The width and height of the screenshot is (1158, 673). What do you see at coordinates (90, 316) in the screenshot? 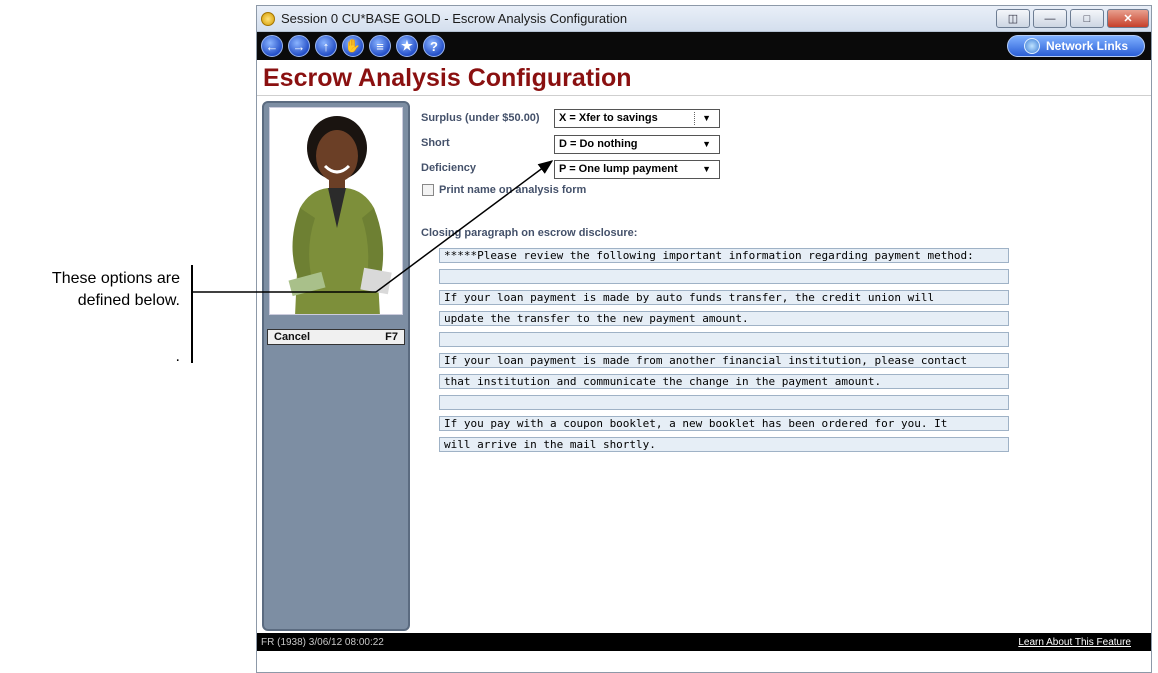
I see `annotation-text: These options are defined below. .` at bounding box center [90, 316].